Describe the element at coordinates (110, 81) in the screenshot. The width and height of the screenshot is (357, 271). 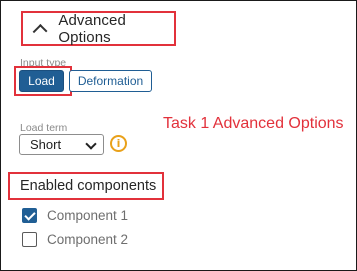
I see `deformation-button: Deformation` at that location.